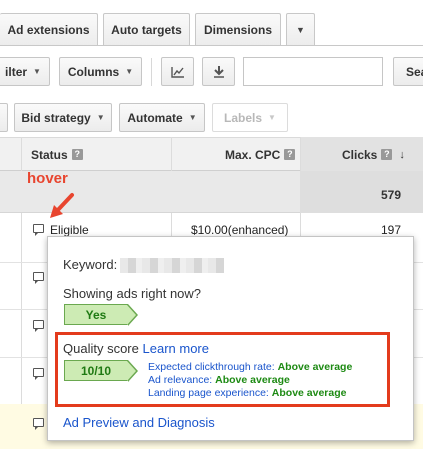 The image size is (423, 449). I want to click on search-input, so click(313, 71).